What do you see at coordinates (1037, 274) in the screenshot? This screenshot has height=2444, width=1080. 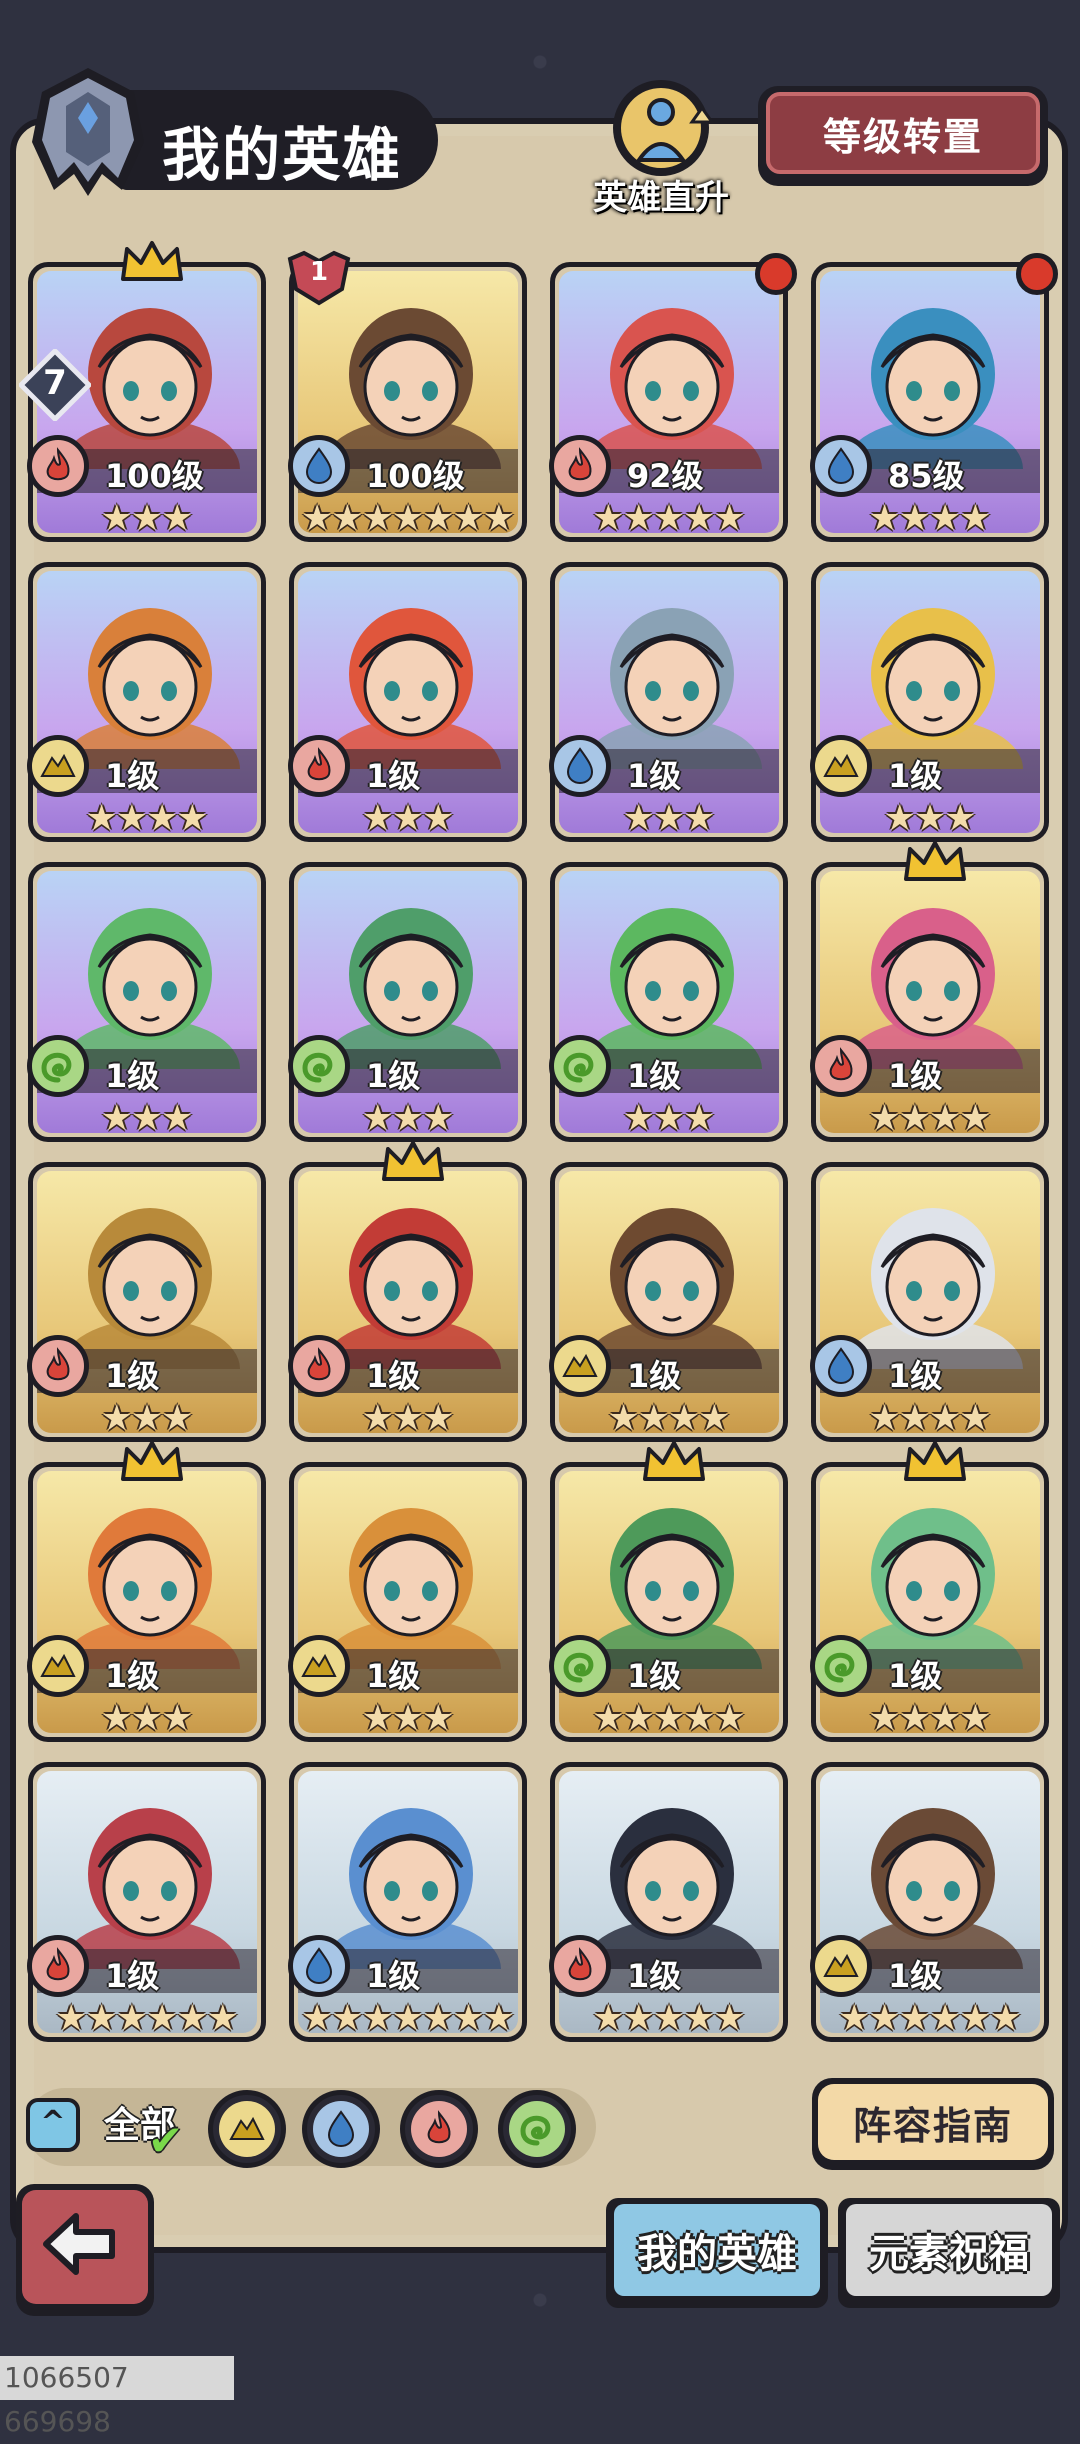 I see `notification-dot` at bounding box center [1037, 274].